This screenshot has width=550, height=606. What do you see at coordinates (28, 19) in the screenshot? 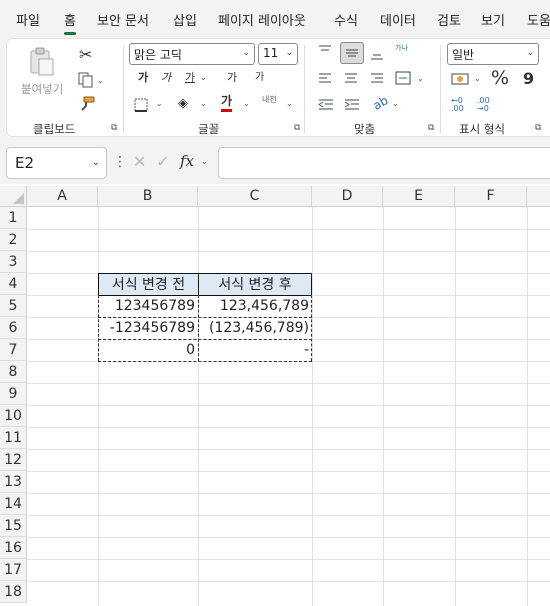
I see `tab-file: 파일` at bounding box center [28, 19].